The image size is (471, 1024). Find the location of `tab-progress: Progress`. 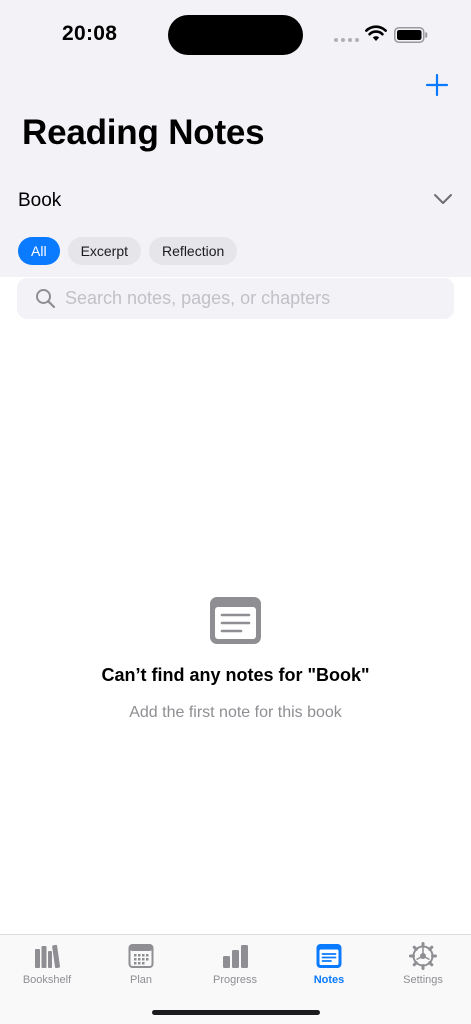

tab-progress: Progress is located at coordinates (235, 965).